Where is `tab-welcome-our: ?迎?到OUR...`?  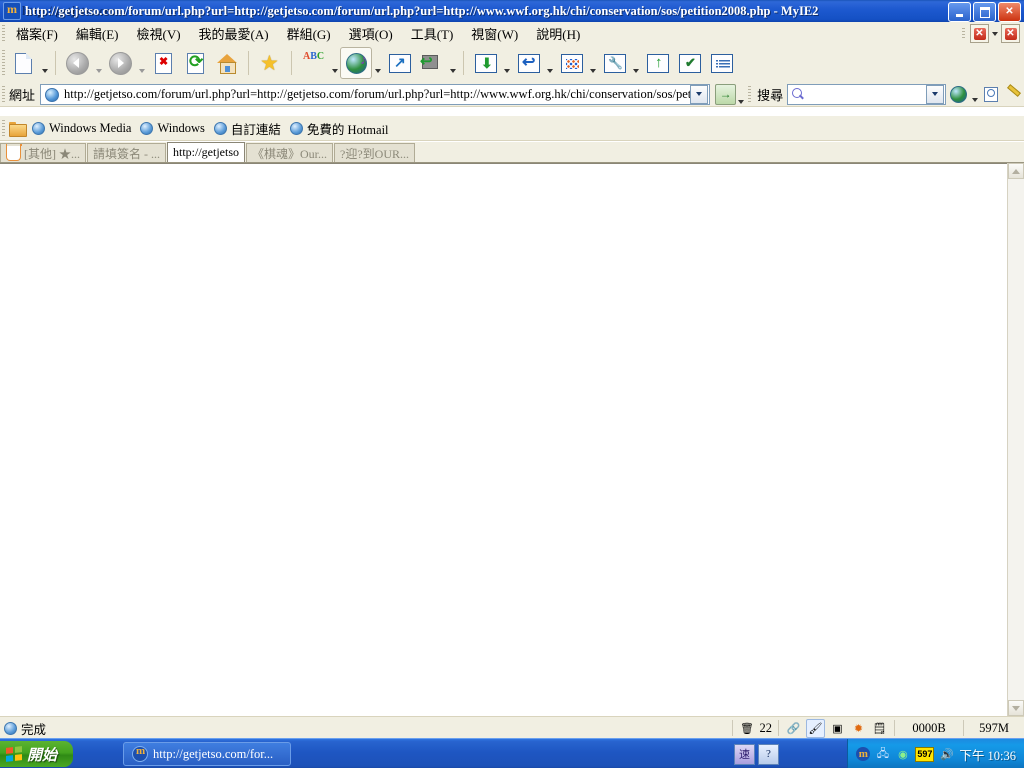 tab-welcome-our: ?迎?到OUR... is located at coordinates (375, 152).